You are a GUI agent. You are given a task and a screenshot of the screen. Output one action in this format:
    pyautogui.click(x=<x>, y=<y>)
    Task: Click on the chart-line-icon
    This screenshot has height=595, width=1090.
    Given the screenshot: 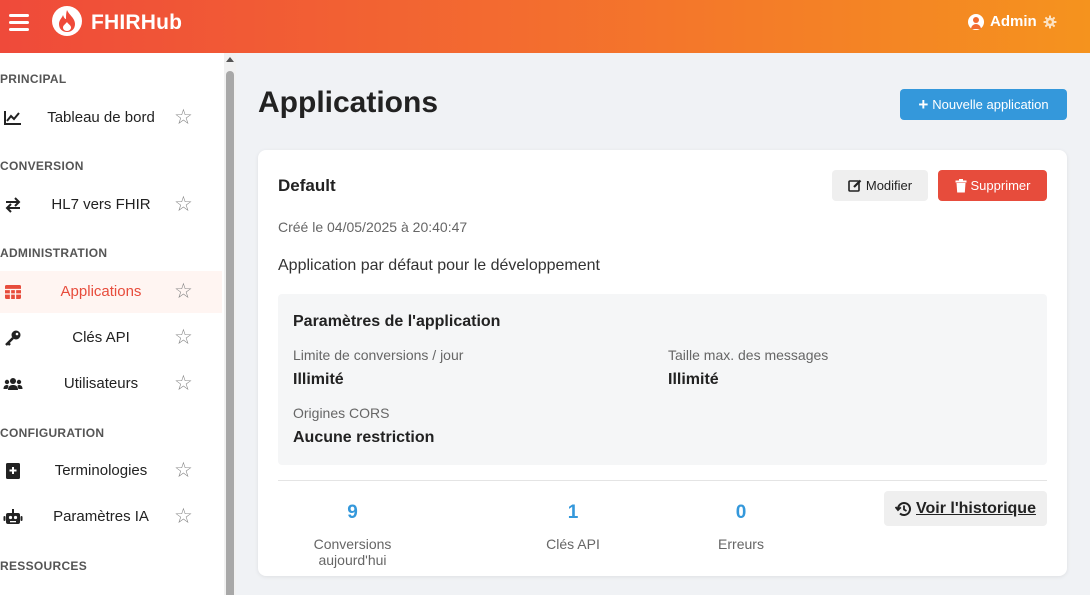 What is the action you would take?
    pyautogui.click(x=12, y=118)
    